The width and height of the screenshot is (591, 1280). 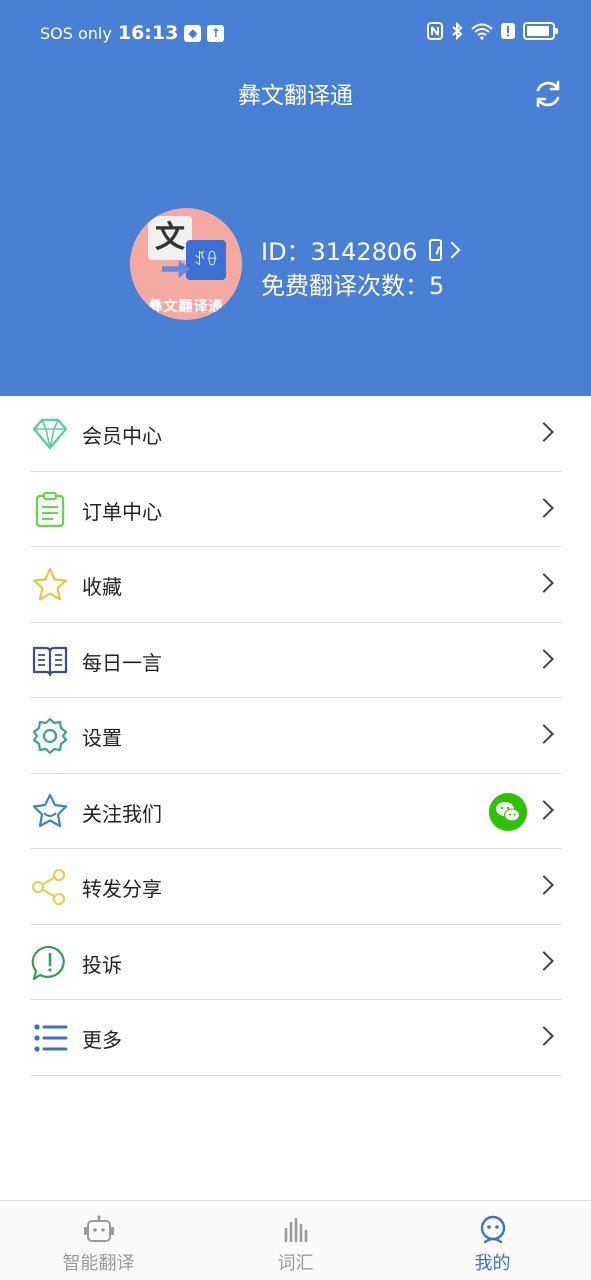 What do you see at coordinates (50, 434) in the screenshot?
I see `diamond-icon` at bounding box center [50, 434].